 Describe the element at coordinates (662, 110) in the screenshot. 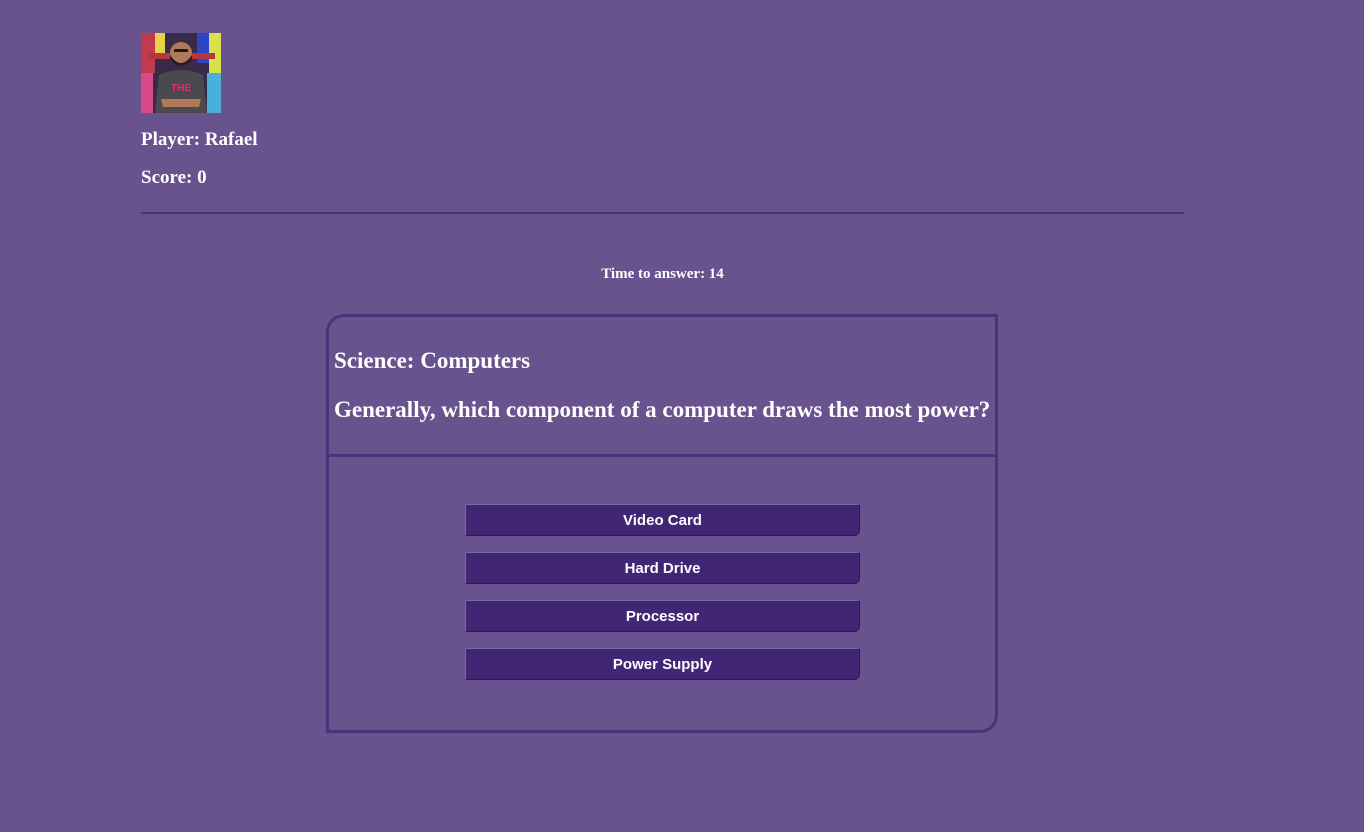

I see `player-header: THE Player: Rafael Score: 0` at that location.